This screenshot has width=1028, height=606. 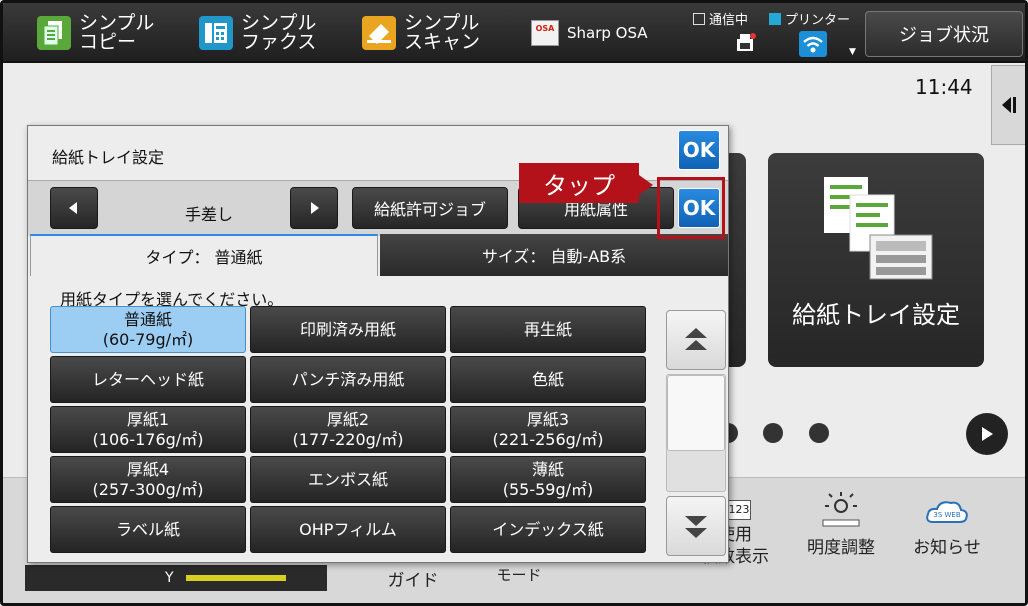 I want to click on paper-type-name: 厚紙2, so click(x=348, y=419).